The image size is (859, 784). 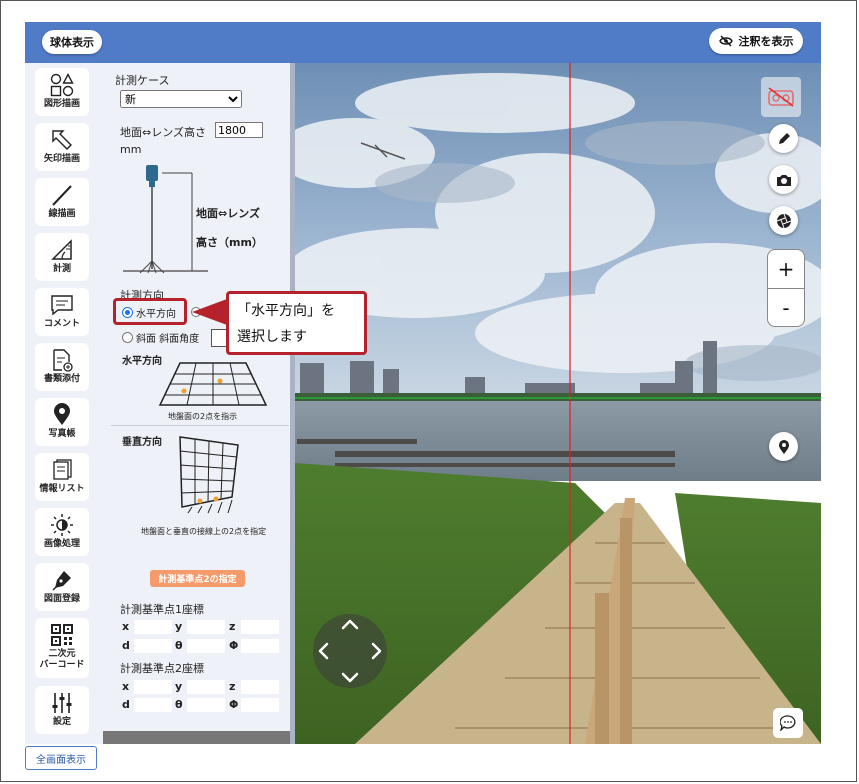 What do you see at coordinates (786, 269) in the screenshot?
I see `zoom-in-button: +` at bounding box center [786, 269].